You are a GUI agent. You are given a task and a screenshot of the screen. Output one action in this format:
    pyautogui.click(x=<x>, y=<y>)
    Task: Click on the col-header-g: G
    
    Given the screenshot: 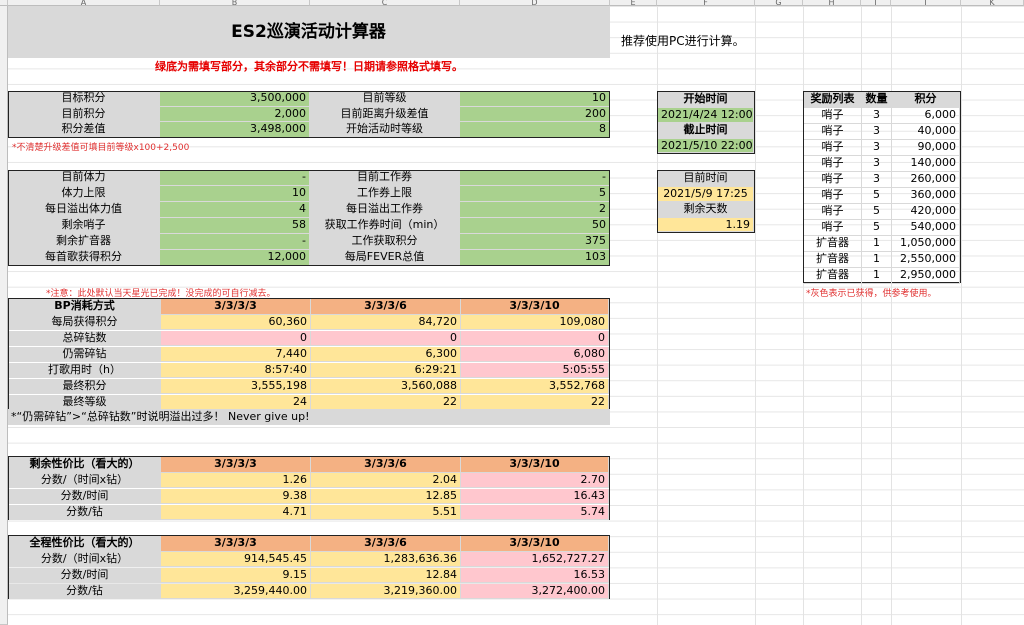 What is the action you would take?
    pyautogui.click(x=779, y=3)
    